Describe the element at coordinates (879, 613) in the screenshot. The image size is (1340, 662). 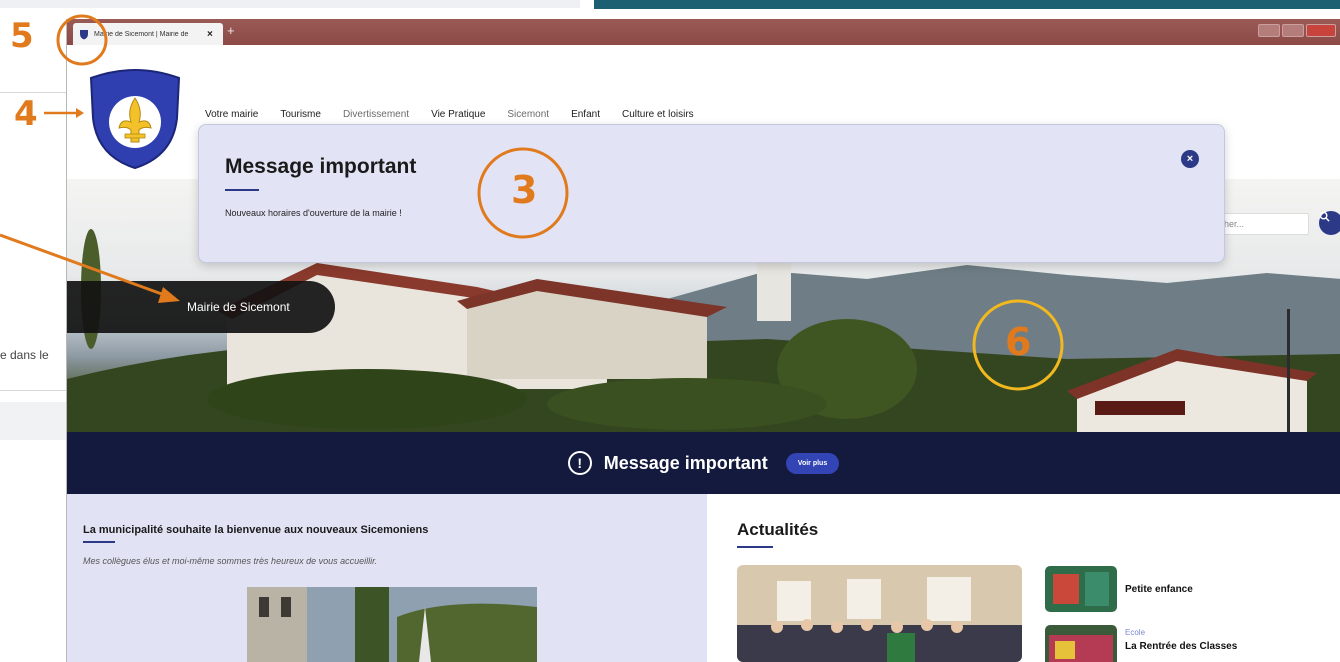
I see `news-main-photo` at that location.